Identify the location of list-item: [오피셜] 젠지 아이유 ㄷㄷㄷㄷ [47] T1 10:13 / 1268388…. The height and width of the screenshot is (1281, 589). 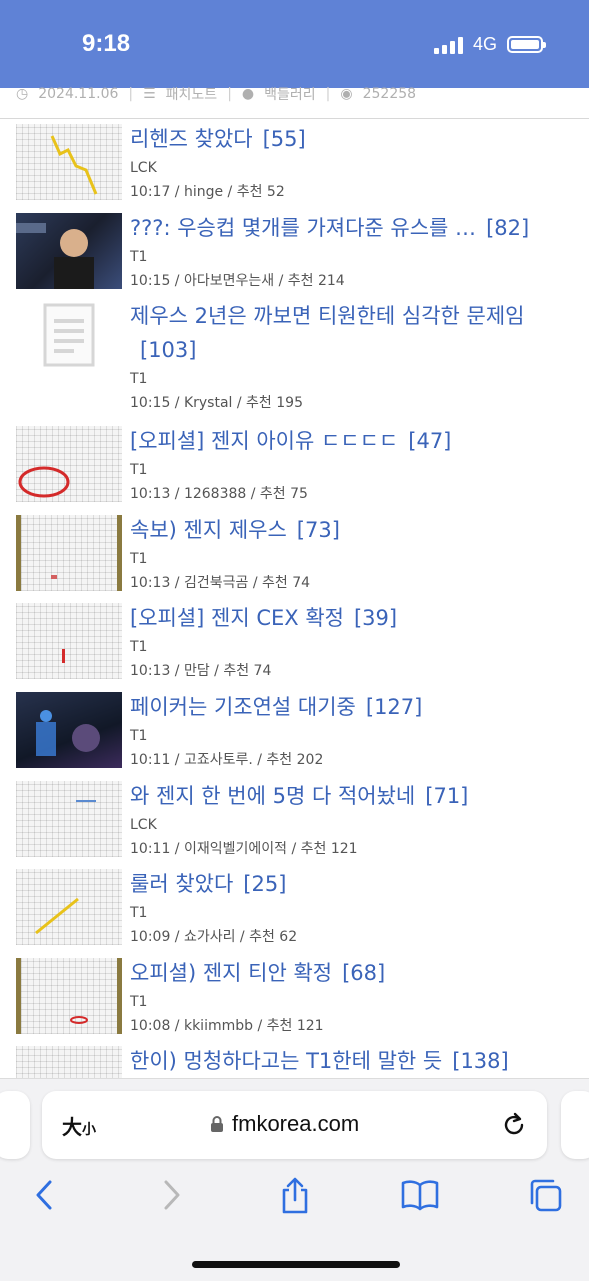
(294, 464).